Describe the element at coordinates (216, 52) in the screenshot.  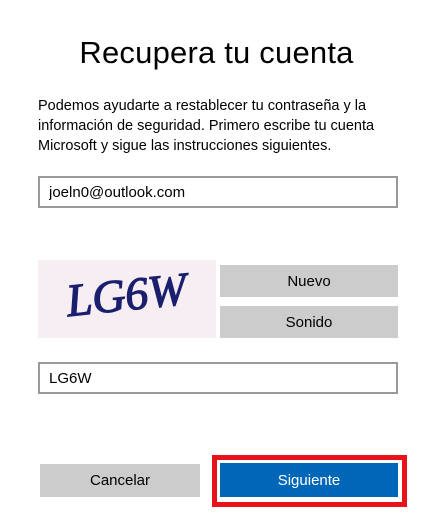
I see `page-title: Recupera tu cuenta` at that location.